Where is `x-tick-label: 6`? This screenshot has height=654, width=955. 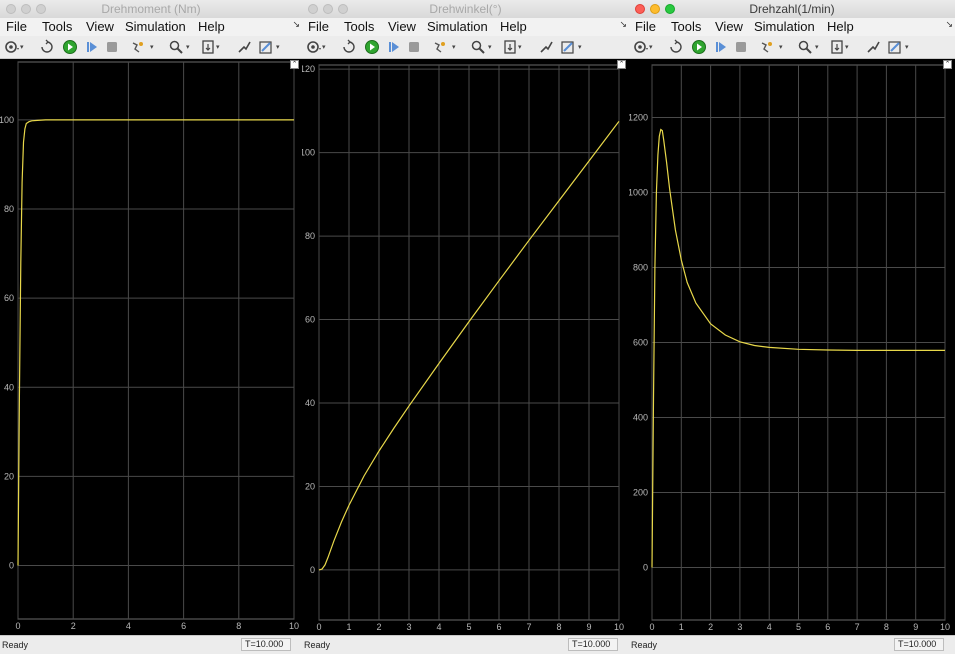 x-tick-label: 6 is located at coordinates (498, 627).